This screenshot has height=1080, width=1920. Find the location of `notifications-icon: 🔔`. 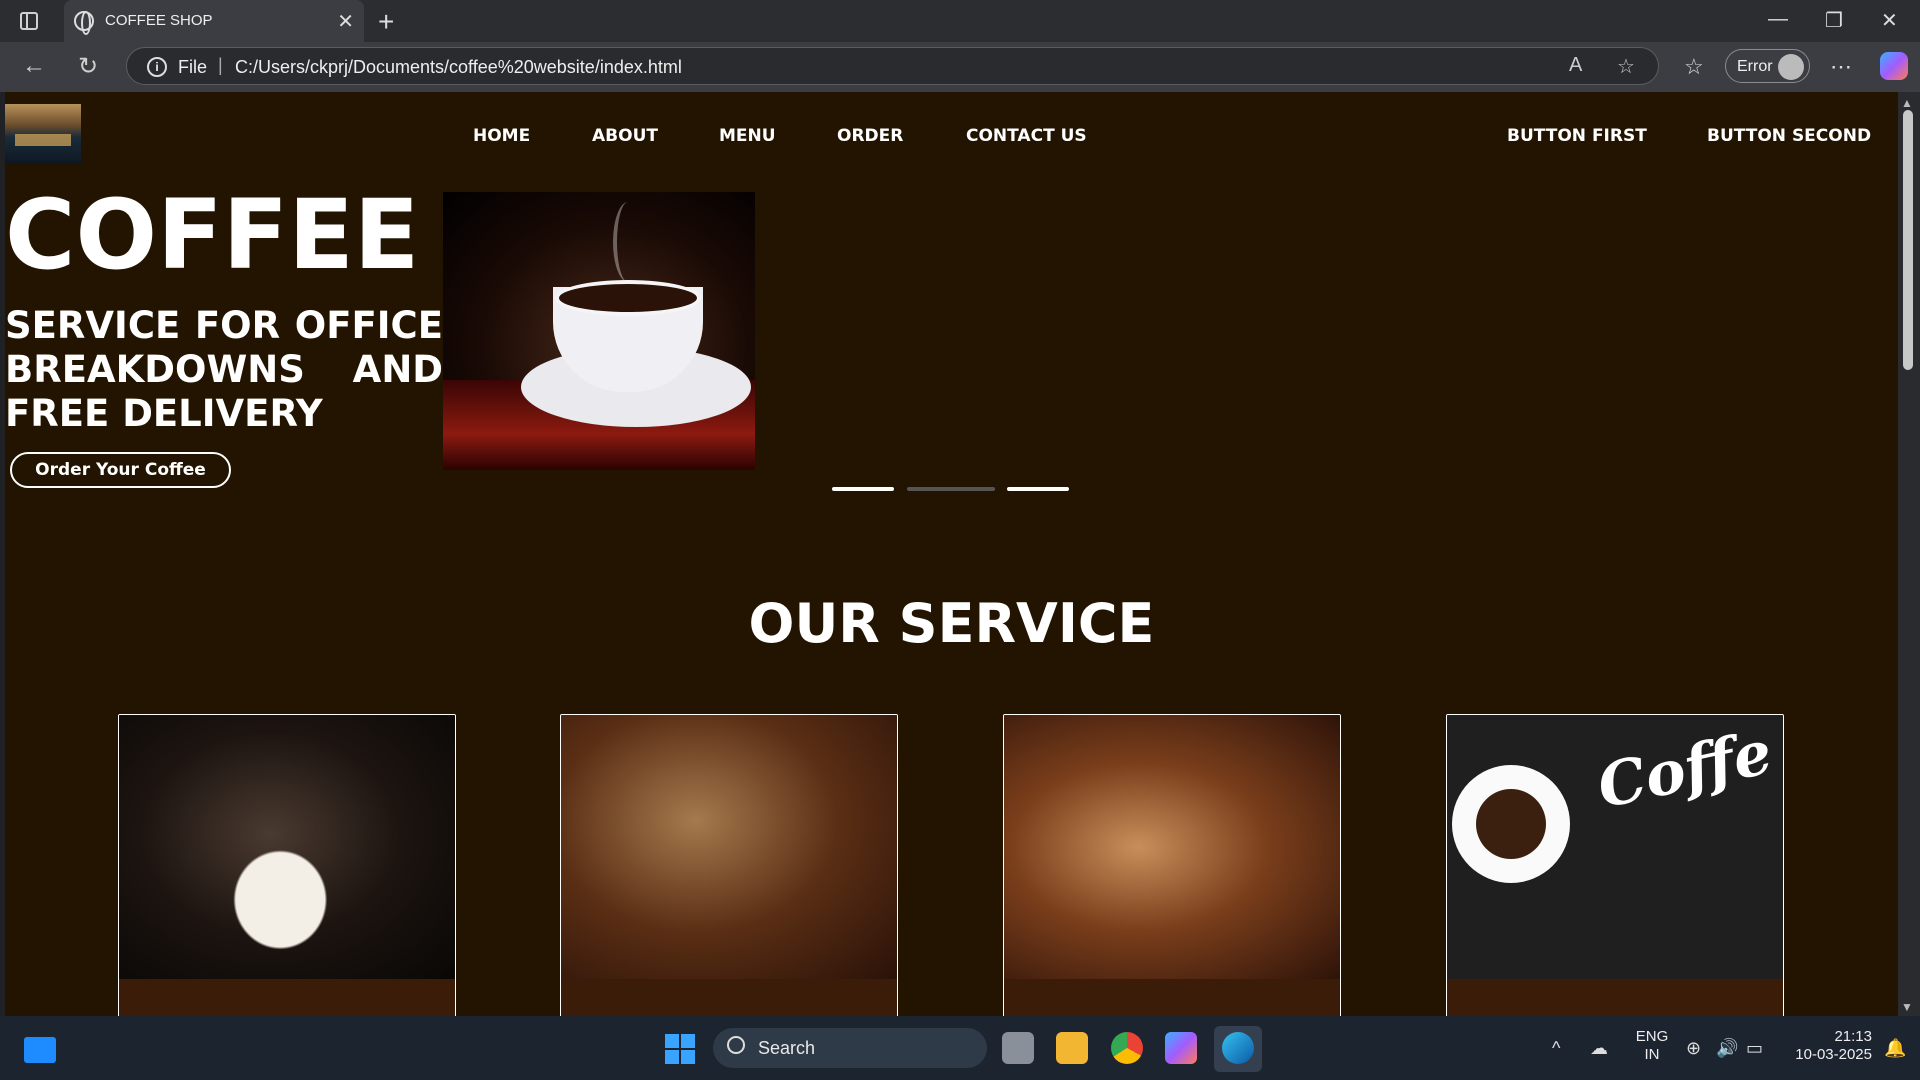

notifications-icon: 🔔 is located at coordinates (1895, 1048).